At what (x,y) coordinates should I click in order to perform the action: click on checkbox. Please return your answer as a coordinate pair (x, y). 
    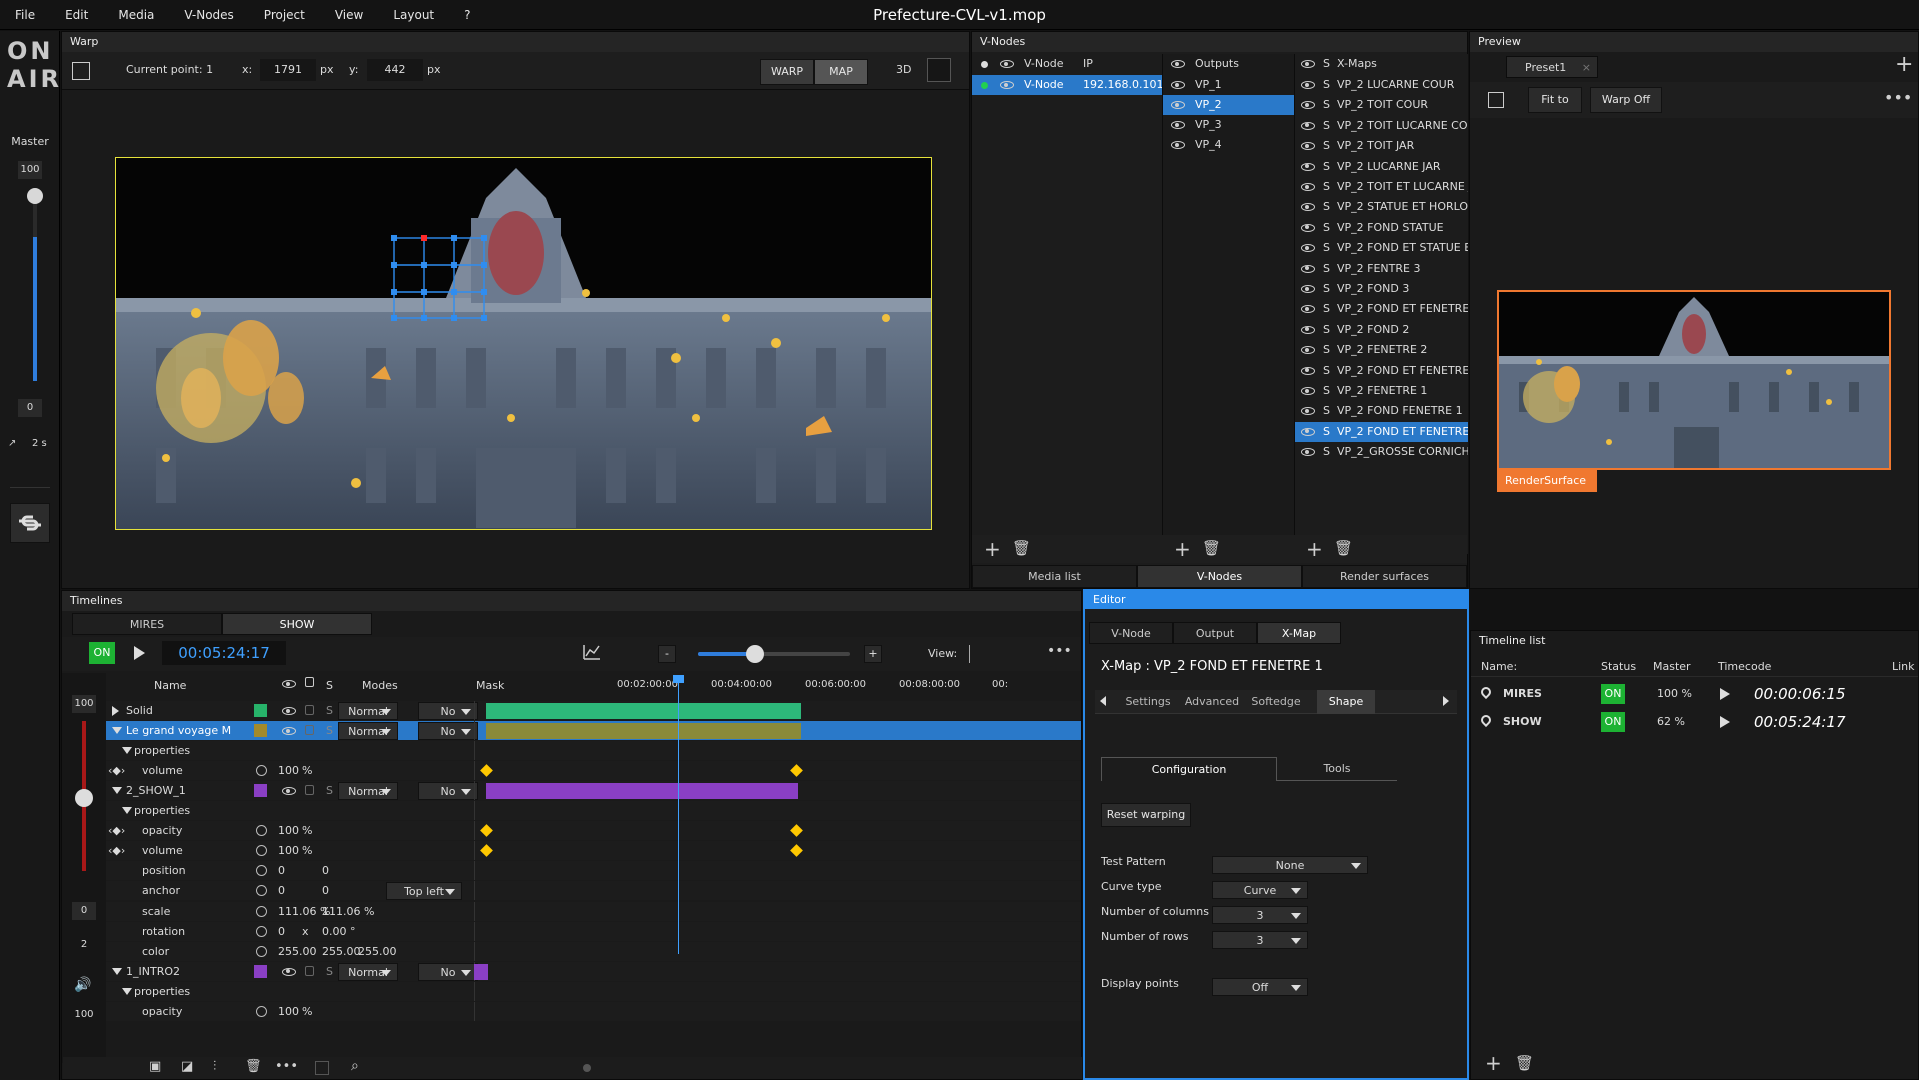
    Looking at the image, I should click on (322, 1068).